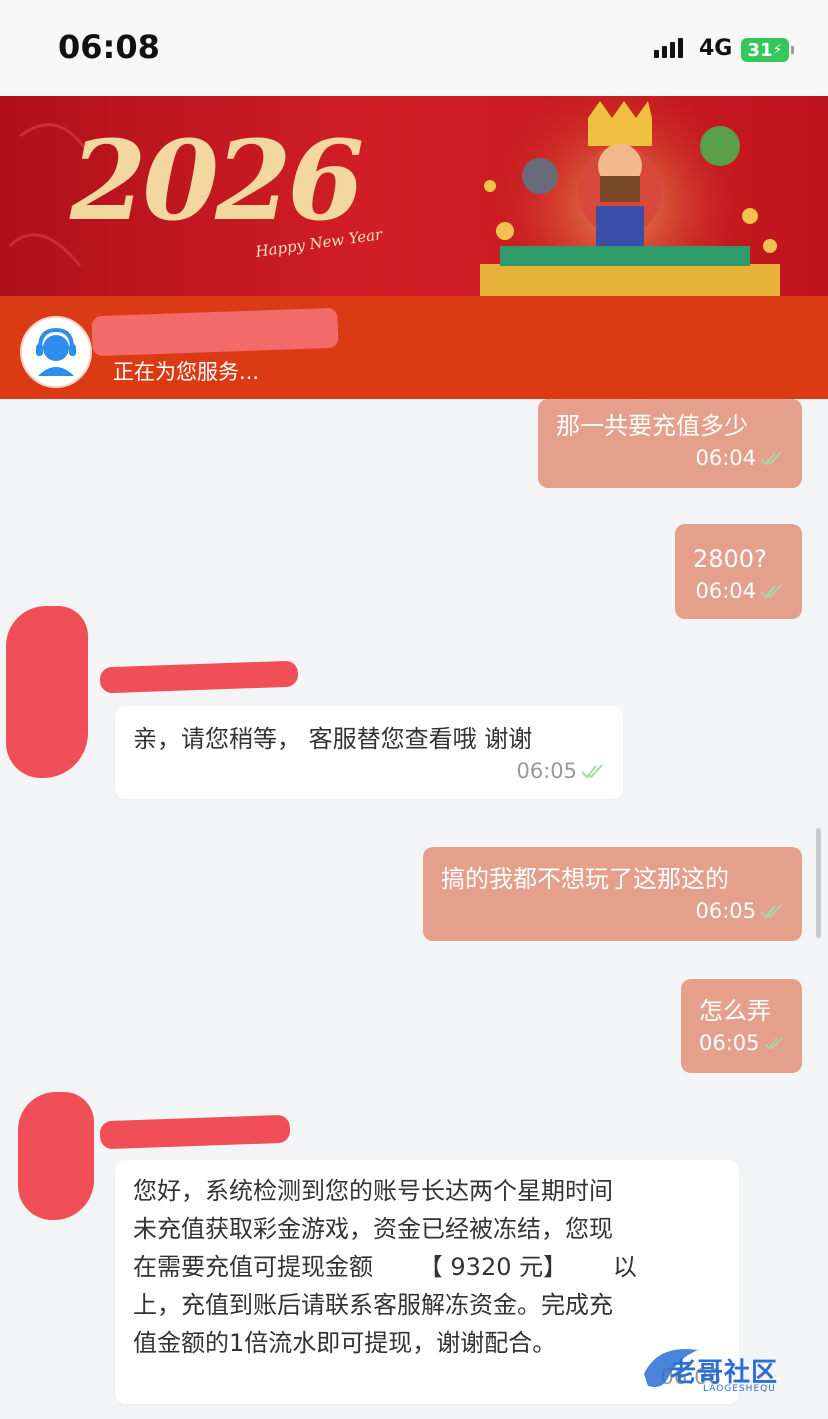 Image resolution: width=828 pixels, height=1419 pixels. I want to click on network-type: 4G, so click(716, 48).